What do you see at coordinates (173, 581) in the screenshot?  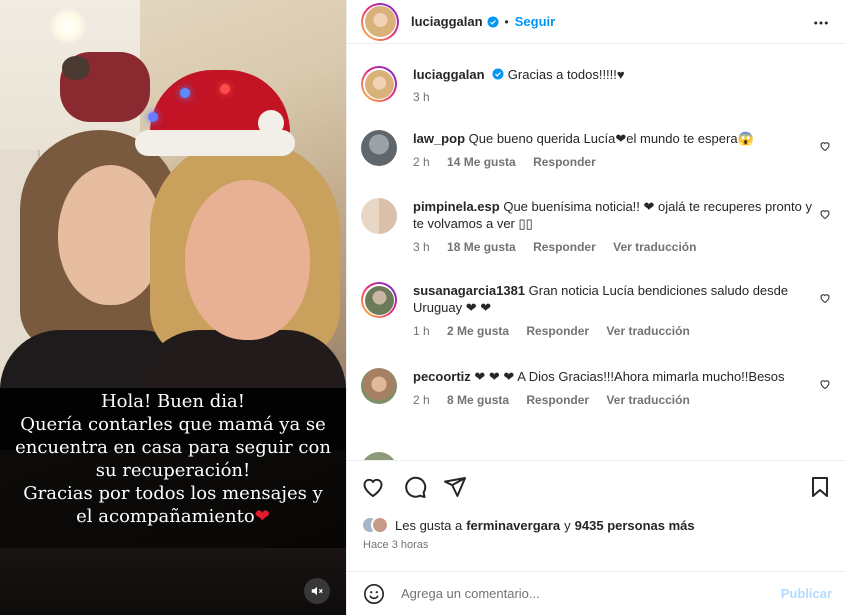 I see `photo-bottom-area` at bounding box center [173, 581].